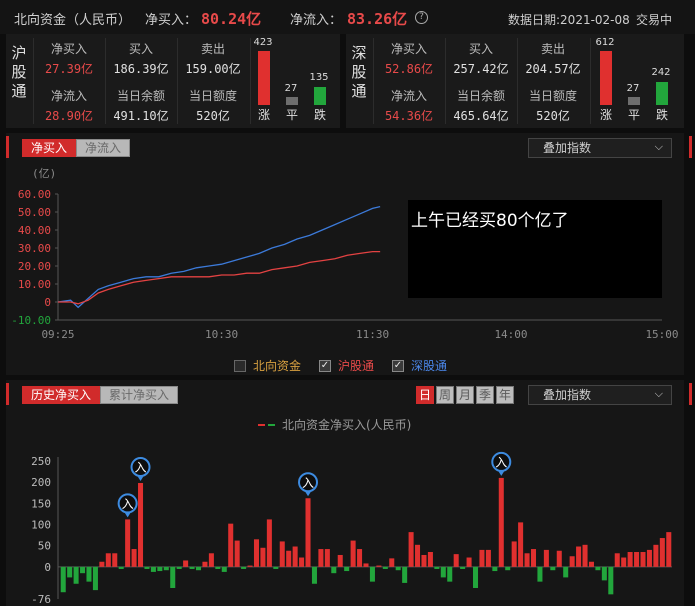 The width and height of the screenshot is (695, 606). I want to click on legend-sz: ✓ 深股通, so click(419, 365).